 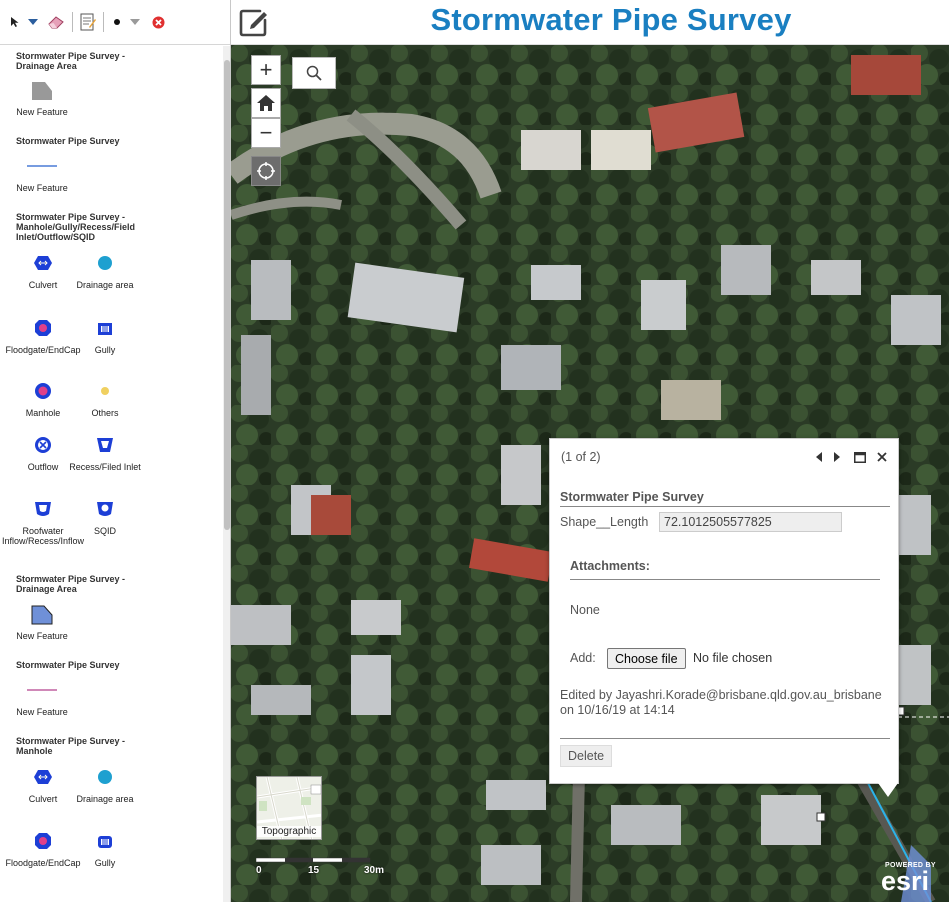 I want to click on crosshair-icon, so click(x=266, y=171).